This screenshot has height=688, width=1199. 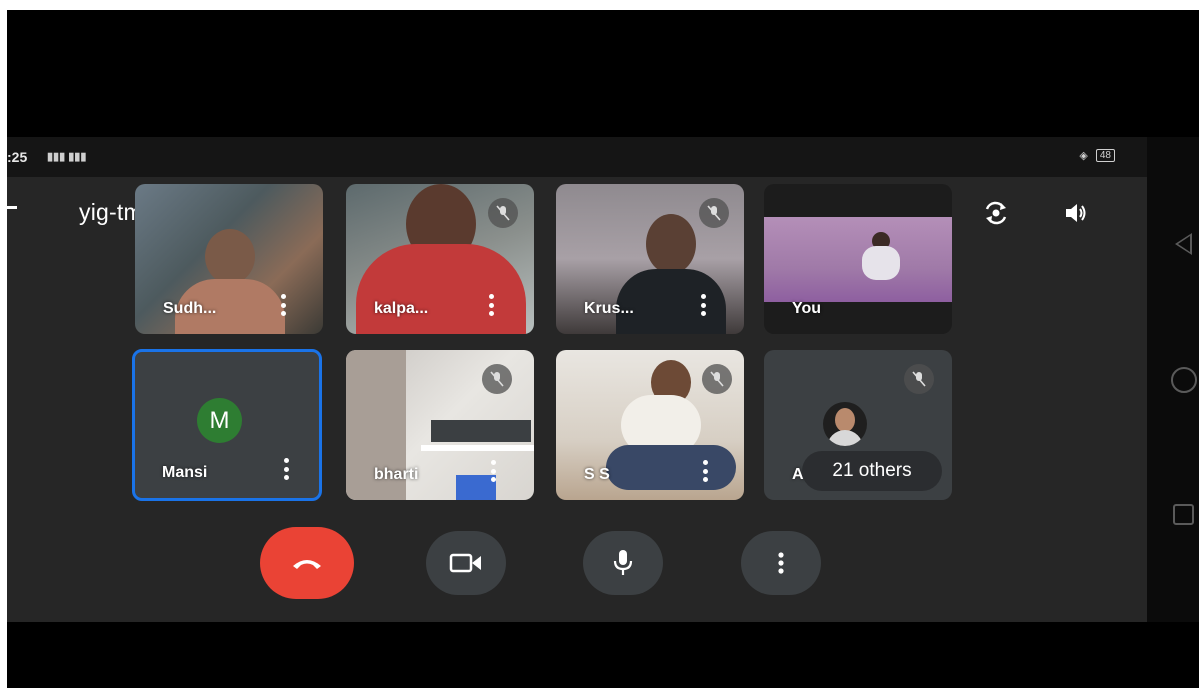 What do you see at coordinates (219, 420) in the screenshot?
I see `avatar: M` at bounding box center [219, 420].